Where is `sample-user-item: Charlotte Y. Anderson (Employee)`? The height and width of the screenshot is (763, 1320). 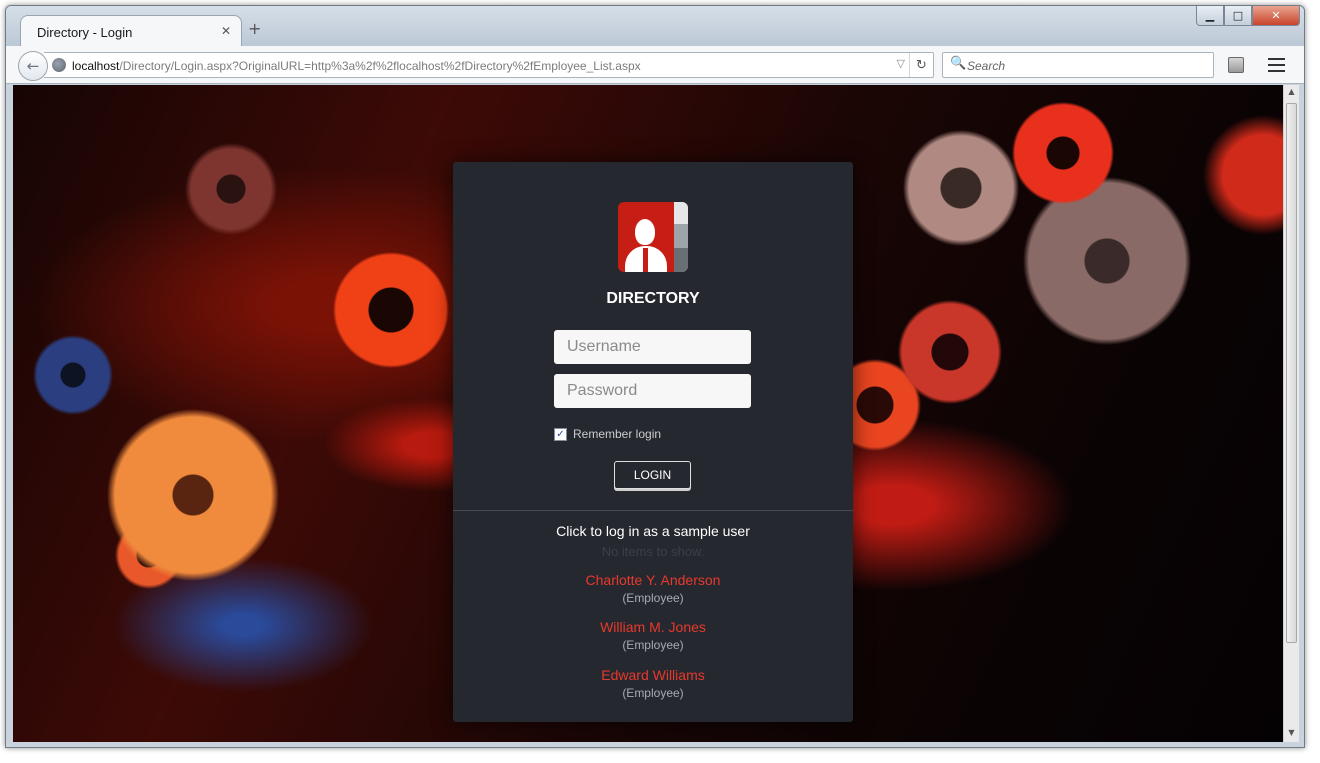
sample-user-item: Charlotte Y. Anderson (Employee) is located at coordinates (653, 588).